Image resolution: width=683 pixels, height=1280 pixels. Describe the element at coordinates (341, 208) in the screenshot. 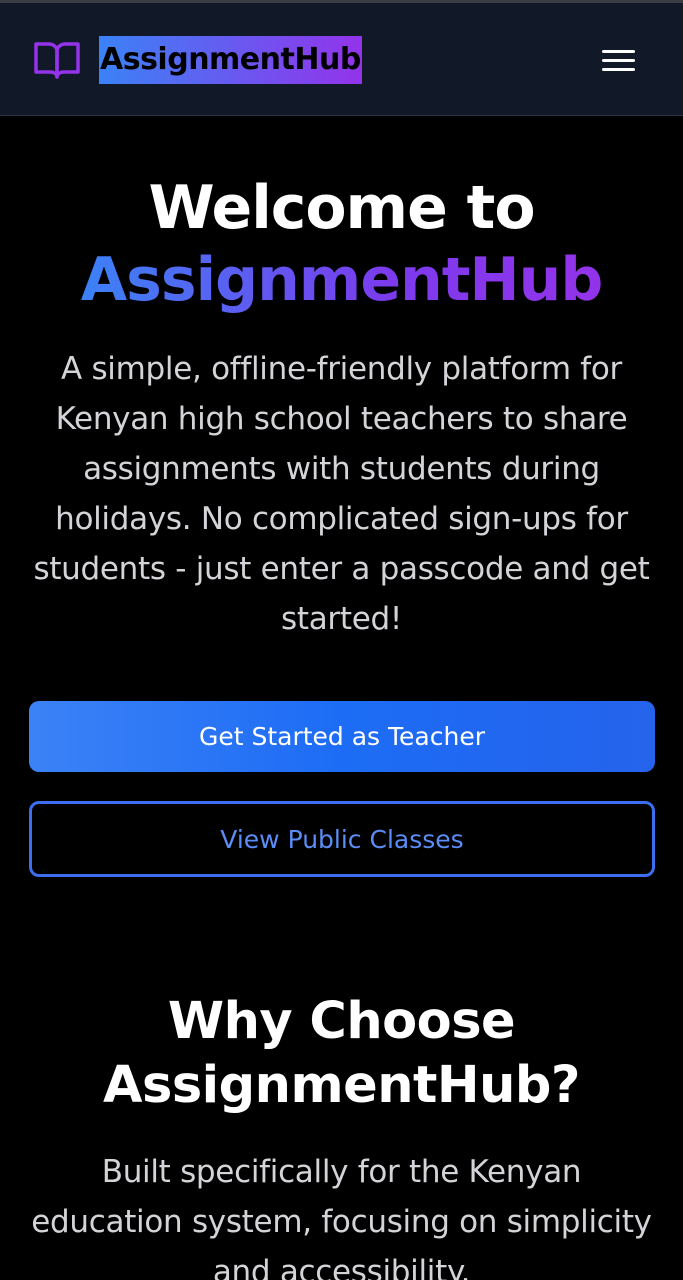

I see `hero-title-line1: Welcome to` at that location.